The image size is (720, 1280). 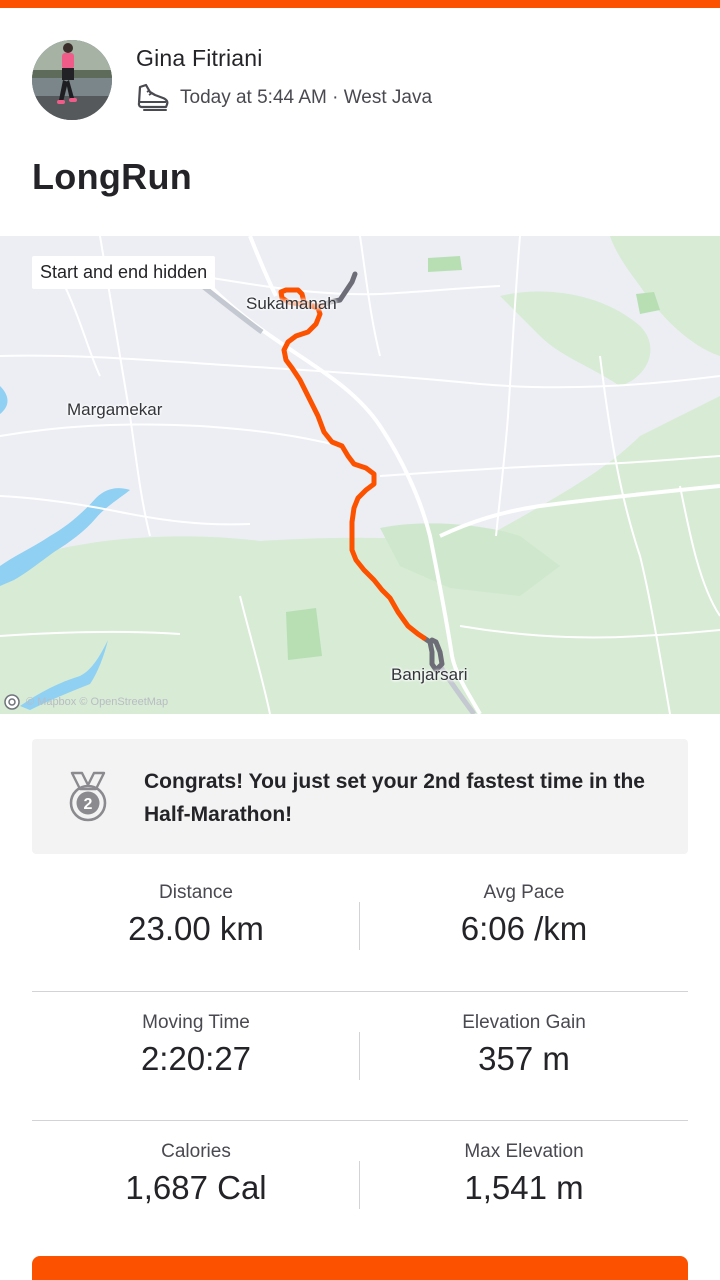 I want to click on avatar, so click(x=72, y=80).